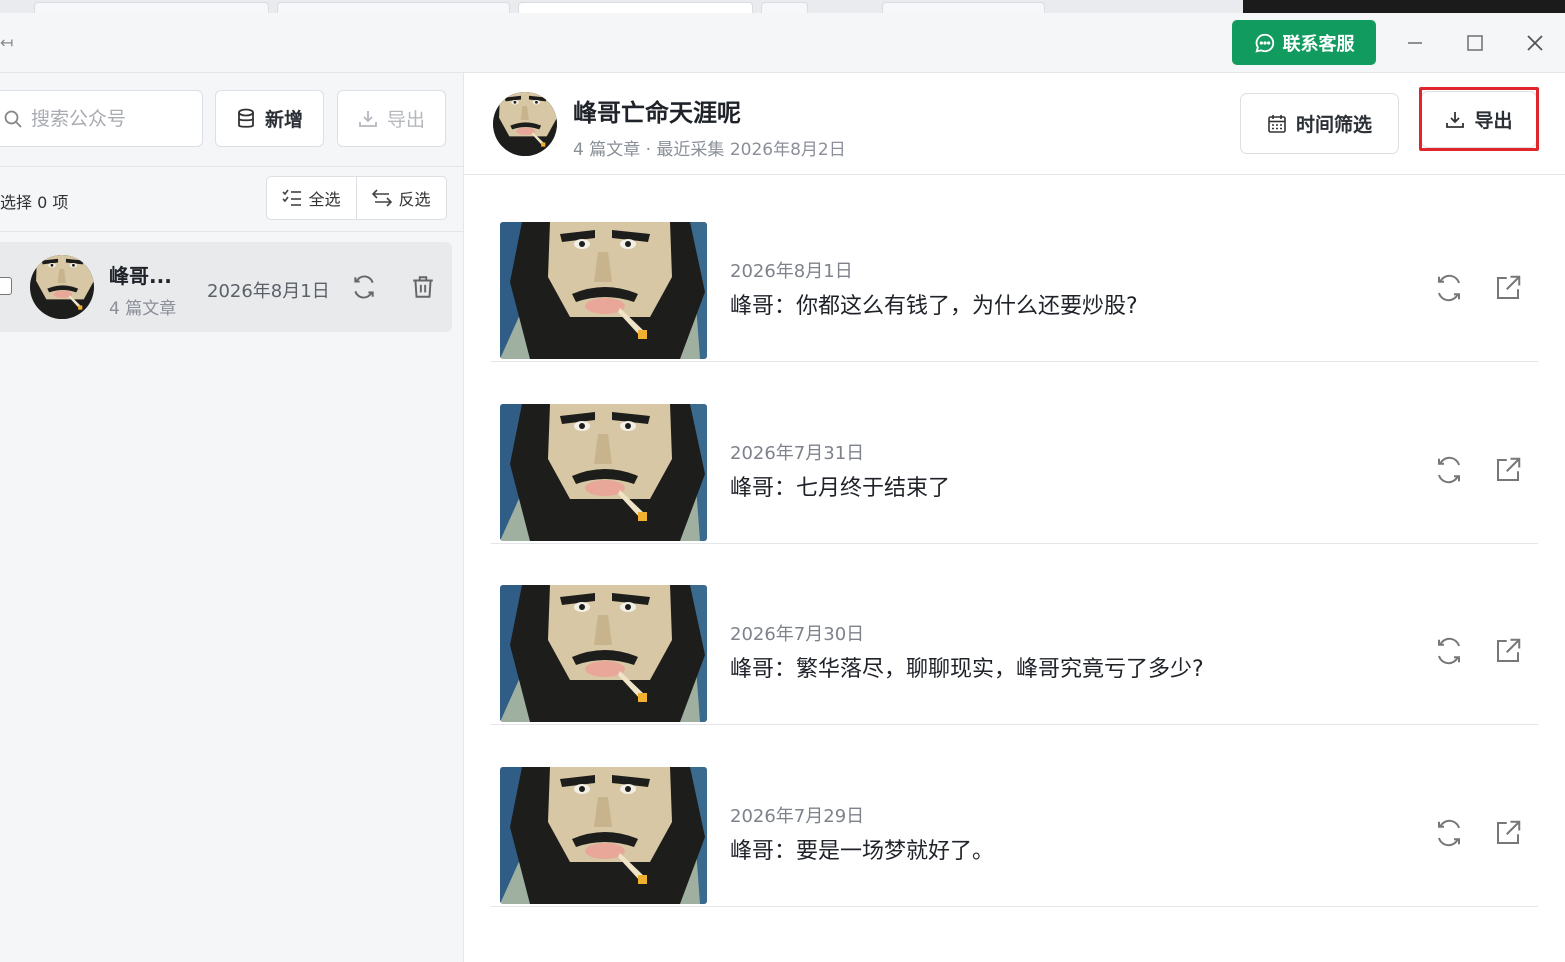 Image resolution: width=1565 pixels, height=962 pixels. I want to click on search-icon, so click(13, 119).